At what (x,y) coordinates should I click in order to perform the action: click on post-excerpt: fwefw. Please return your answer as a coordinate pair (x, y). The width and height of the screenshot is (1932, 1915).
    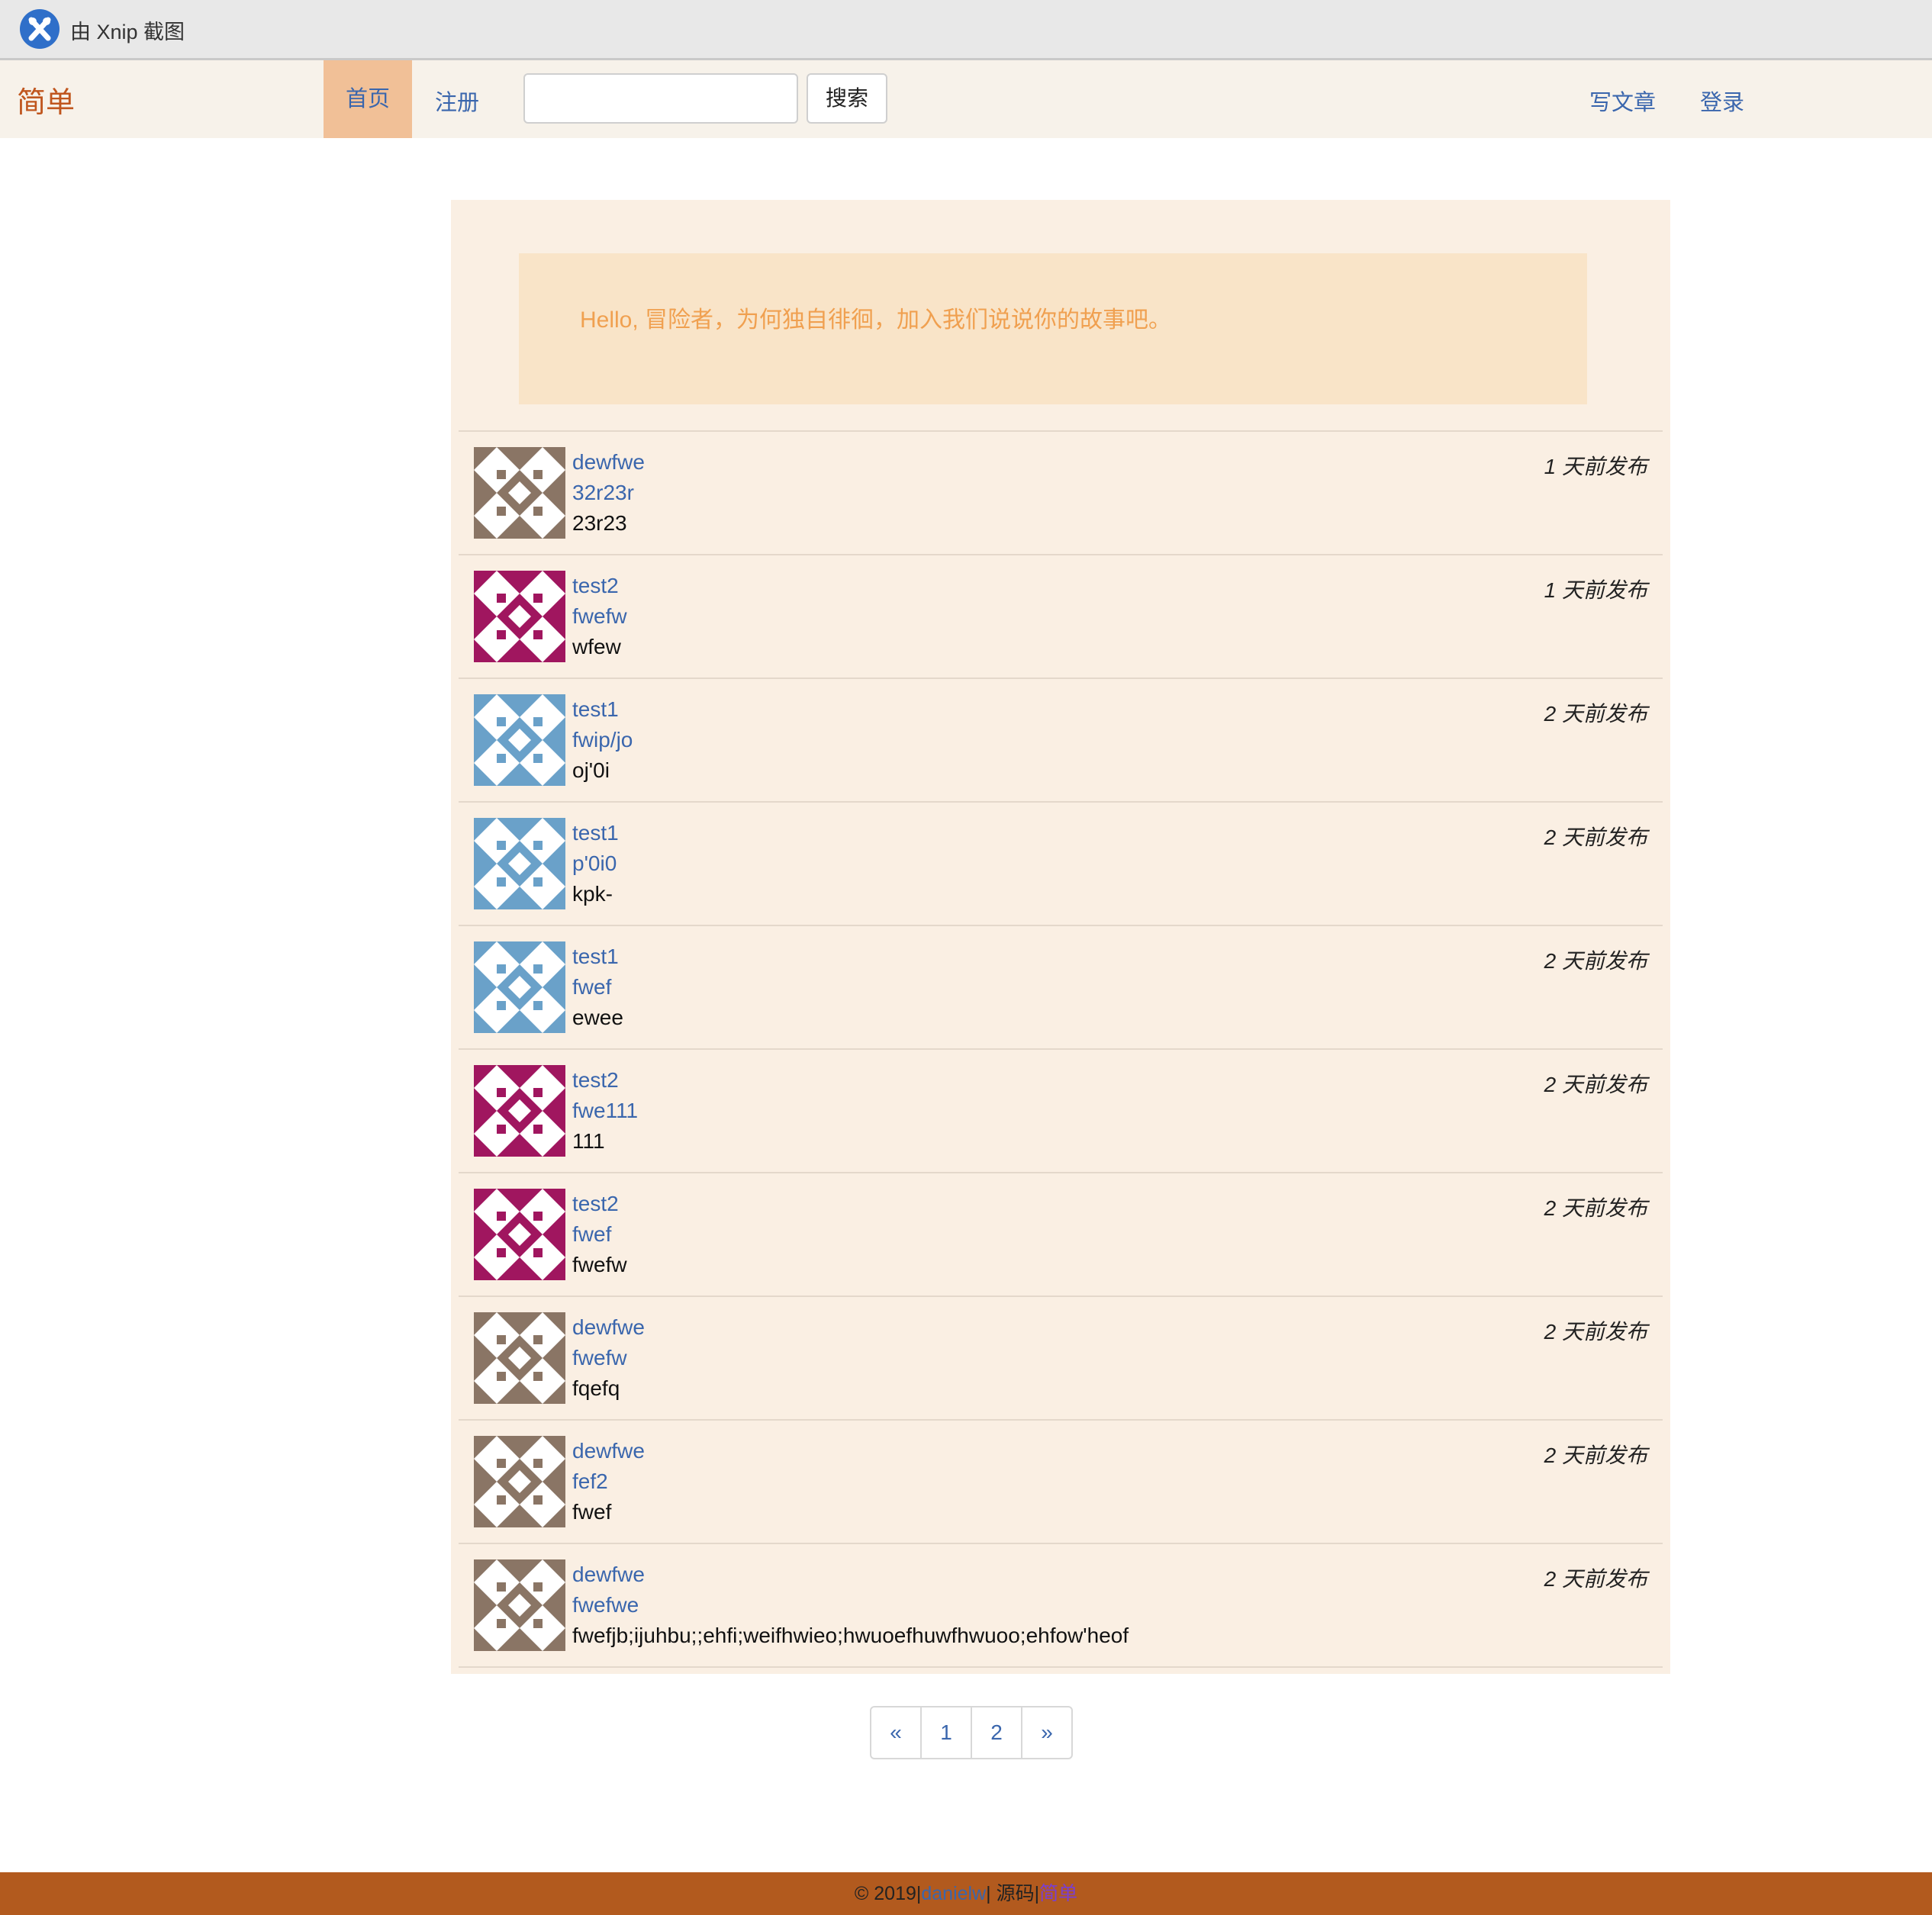
    Looking at the image, I should click on (599, 1265).